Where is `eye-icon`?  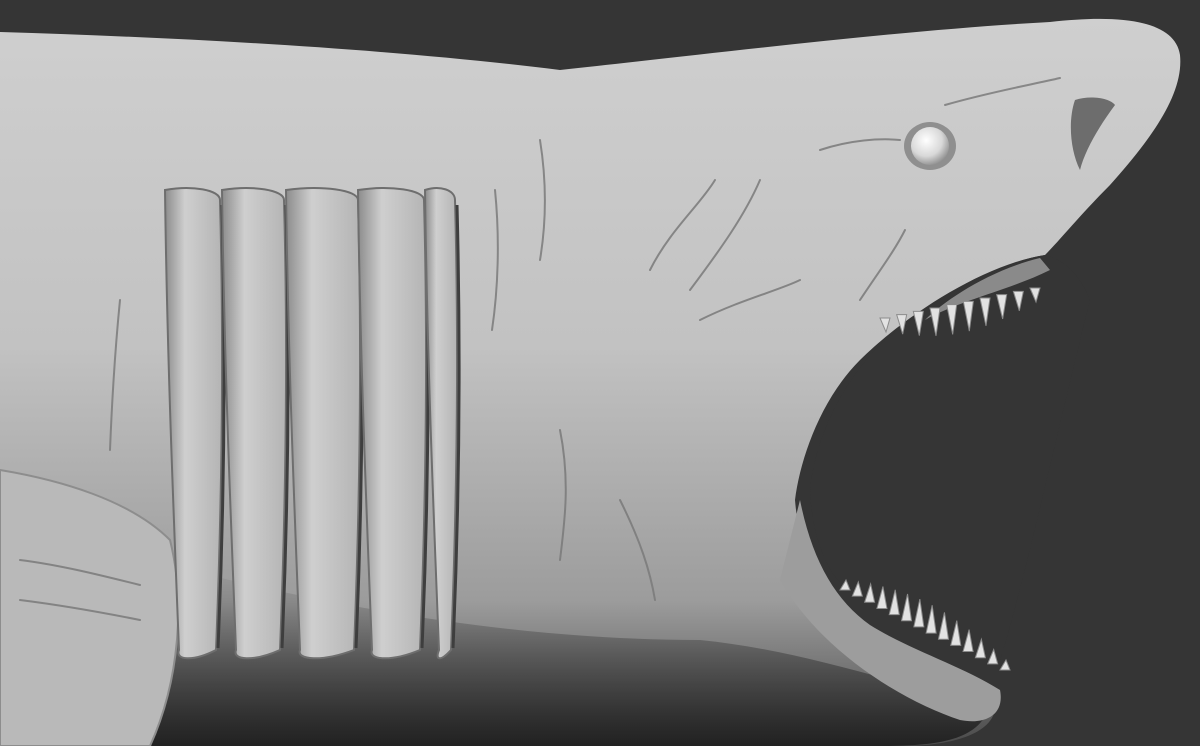 eye-icon is located at coordinates (930, 146).